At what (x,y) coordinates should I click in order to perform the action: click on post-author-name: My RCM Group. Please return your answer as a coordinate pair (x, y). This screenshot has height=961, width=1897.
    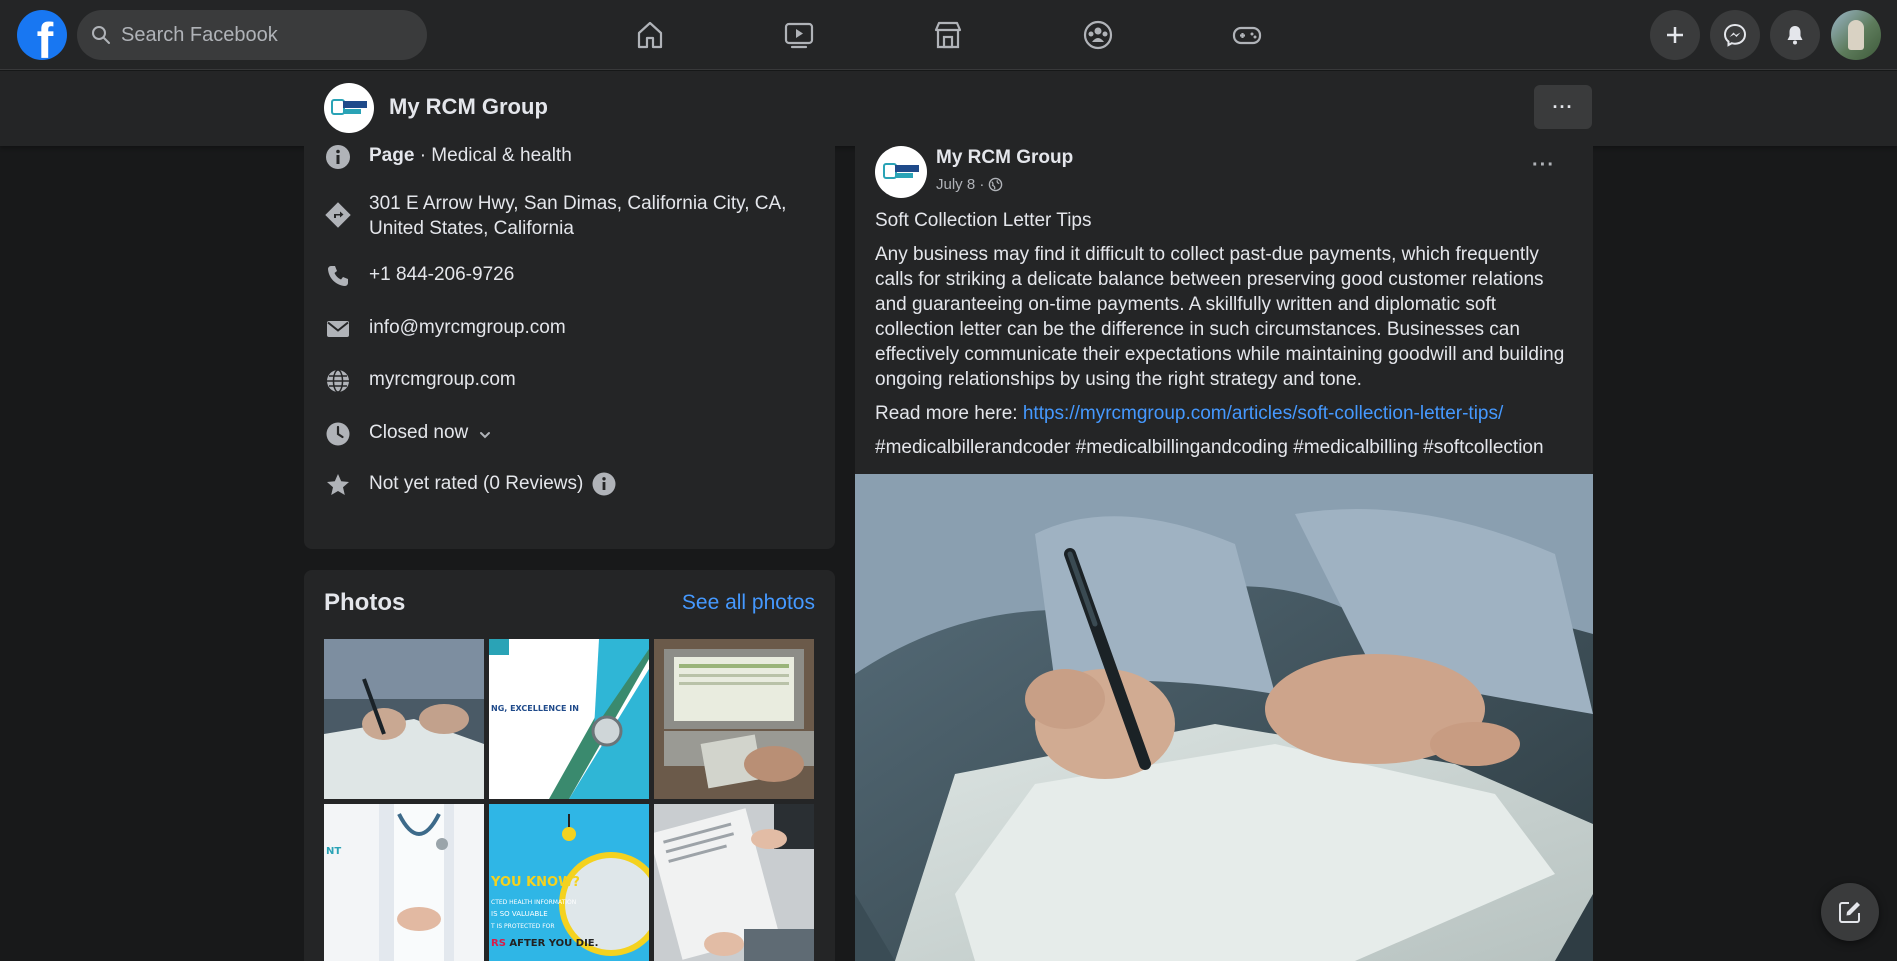
    Looking at the image, I should click on (1004, 158).